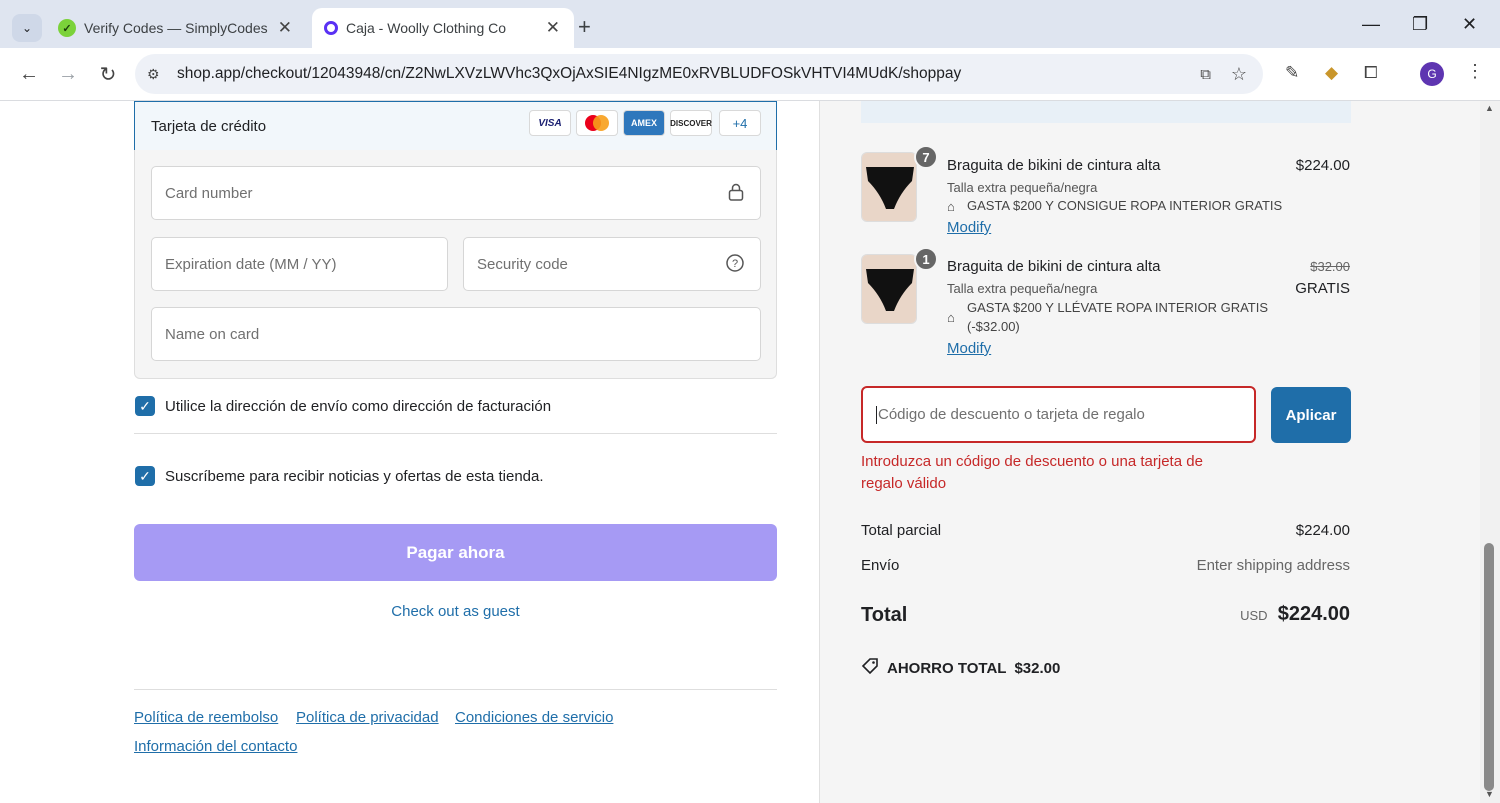  I want to click on pay-now-button: Pagar ahora, so click(455, 552).